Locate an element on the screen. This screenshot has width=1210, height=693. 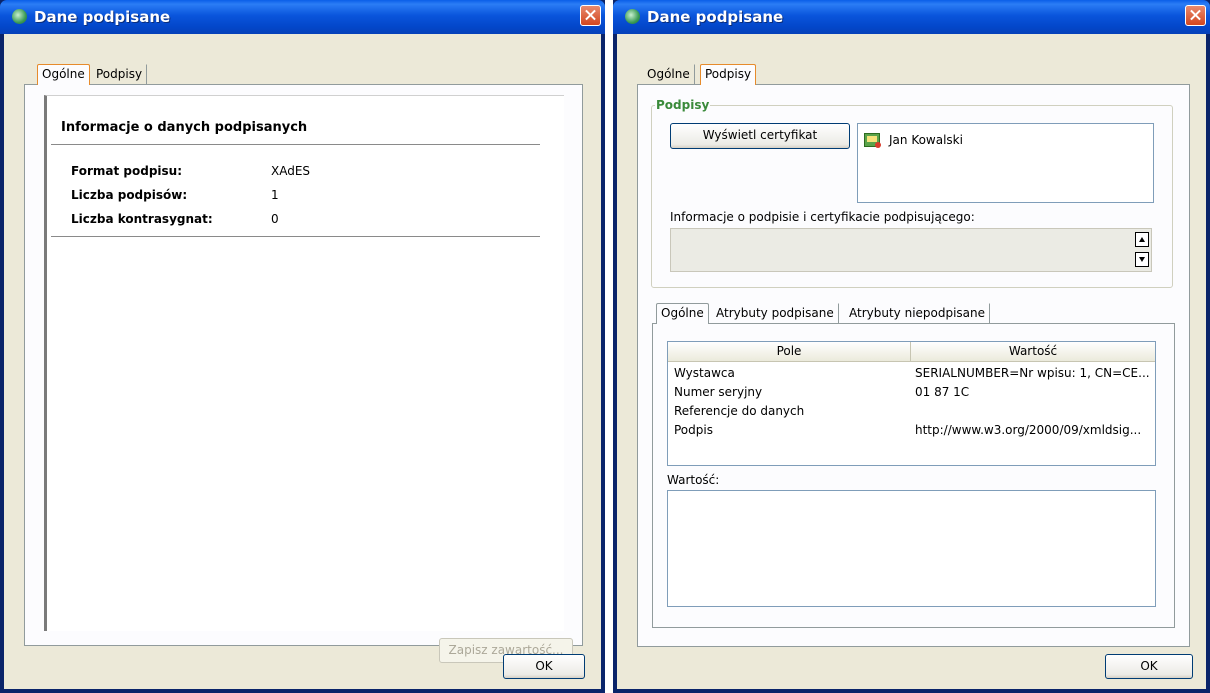
scroll-down-icon is located at coordinates (1142, 259).